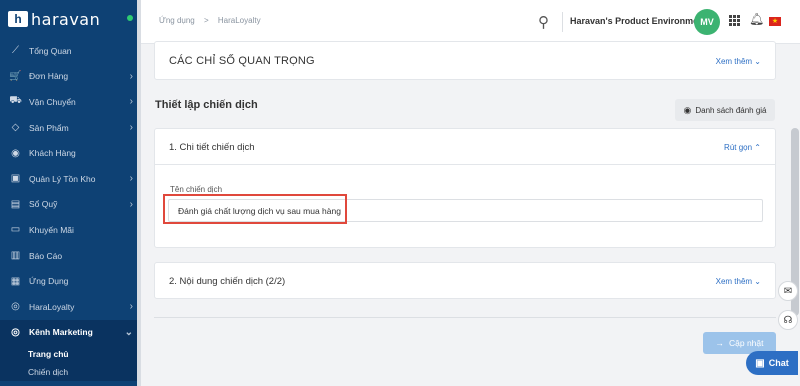 This screenshot has width=800, height=386. What do you see at coordinates (43, 204) in the screenshot?
I see `sidebar-item-label: Sổ Quỹ` at bounding box center [43, 204].